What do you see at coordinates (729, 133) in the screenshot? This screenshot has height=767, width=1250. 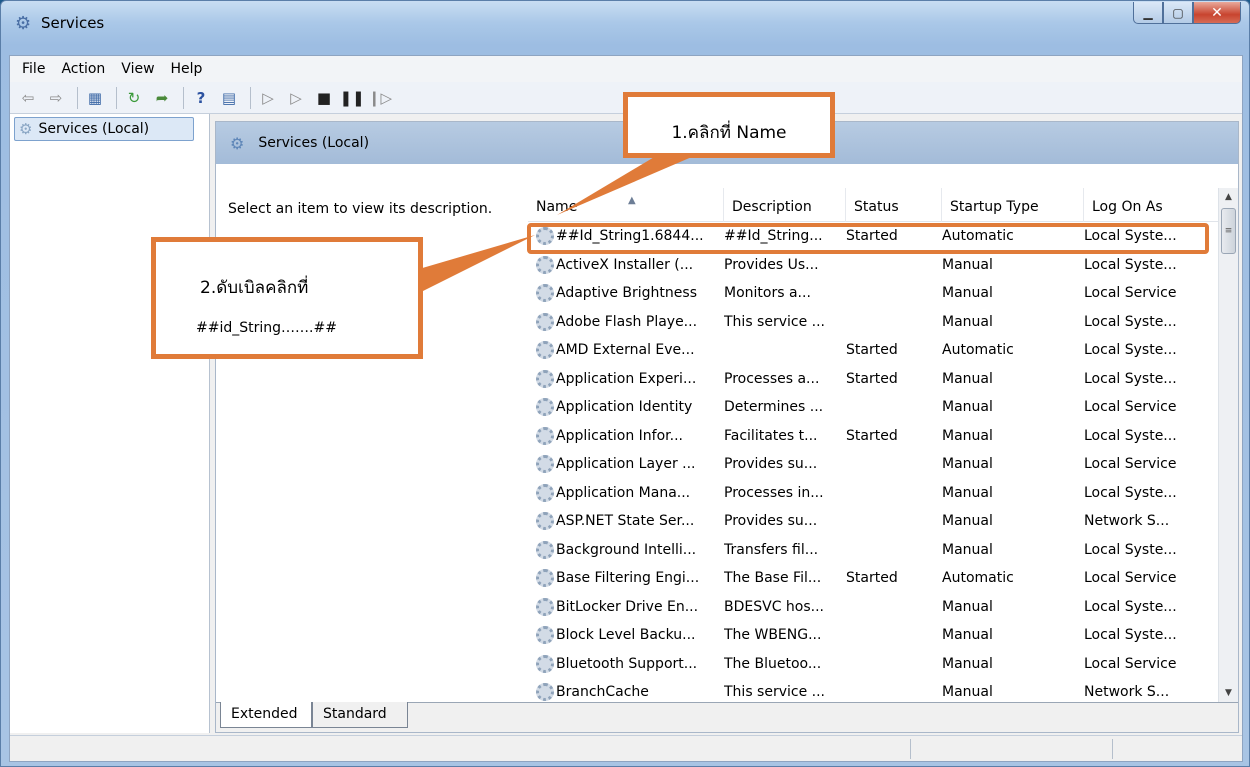 I see `callout-step1-text: 1.คลิกที่ Name` at bounding box center [729, 133].